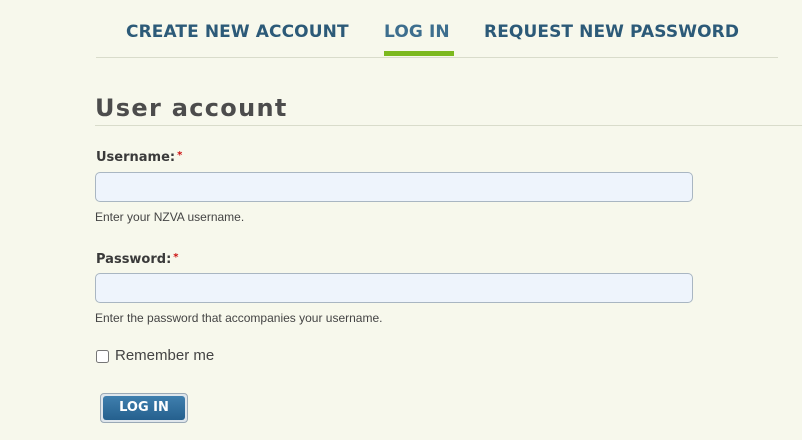 The width and height of the screenshot is (802, 440). Describe the element at coordinates (136, 157) in the screenshot. I see `username-label-text: Username:` at that location.